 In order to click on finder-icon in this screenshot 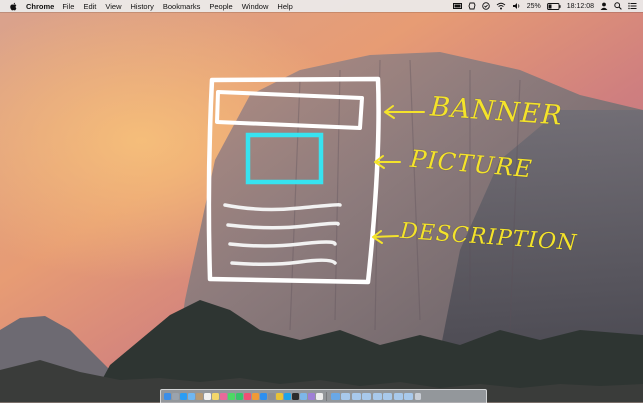, I will do `click(167, 396)`.